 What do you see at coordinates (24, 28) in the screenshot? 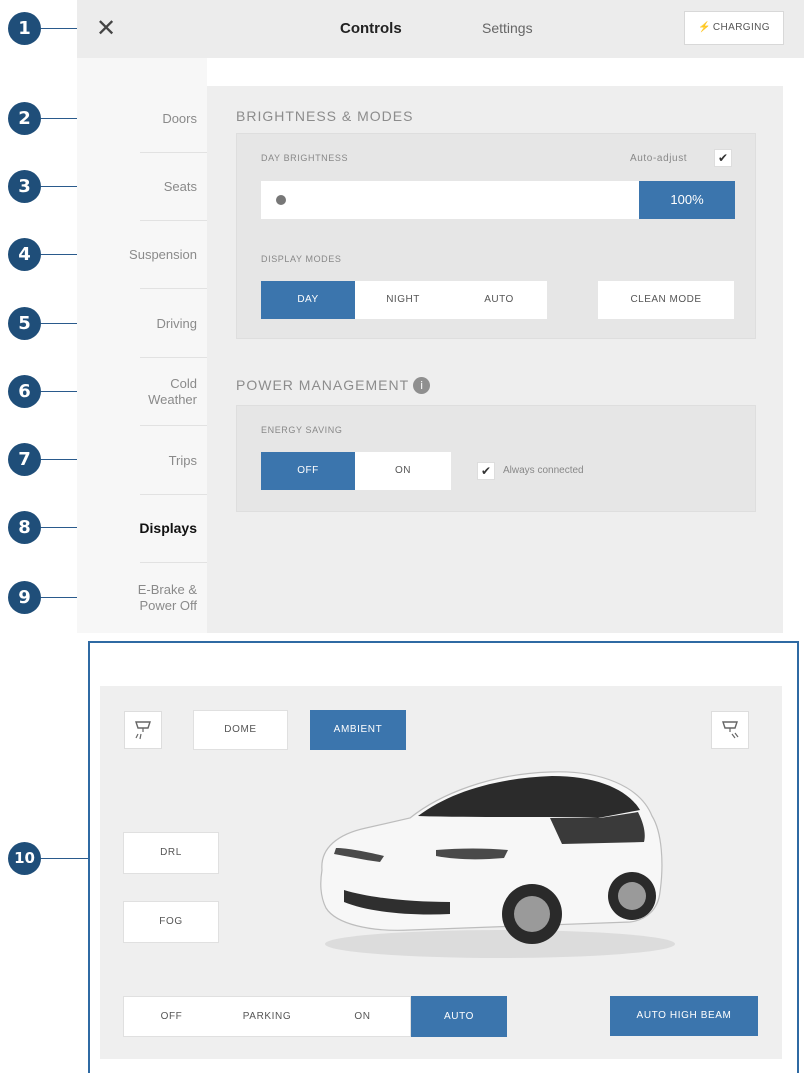
I see `callout-1: 1` at bounding box center [24, 28].